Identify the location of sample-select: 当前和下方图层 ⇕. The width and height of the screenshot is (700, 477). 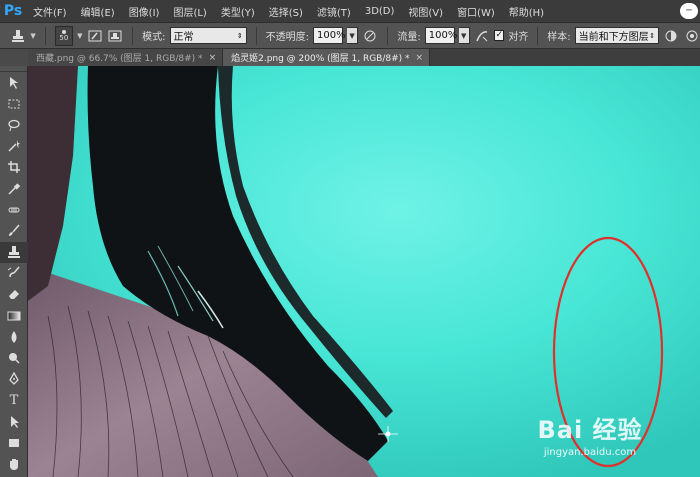
(617, 35).